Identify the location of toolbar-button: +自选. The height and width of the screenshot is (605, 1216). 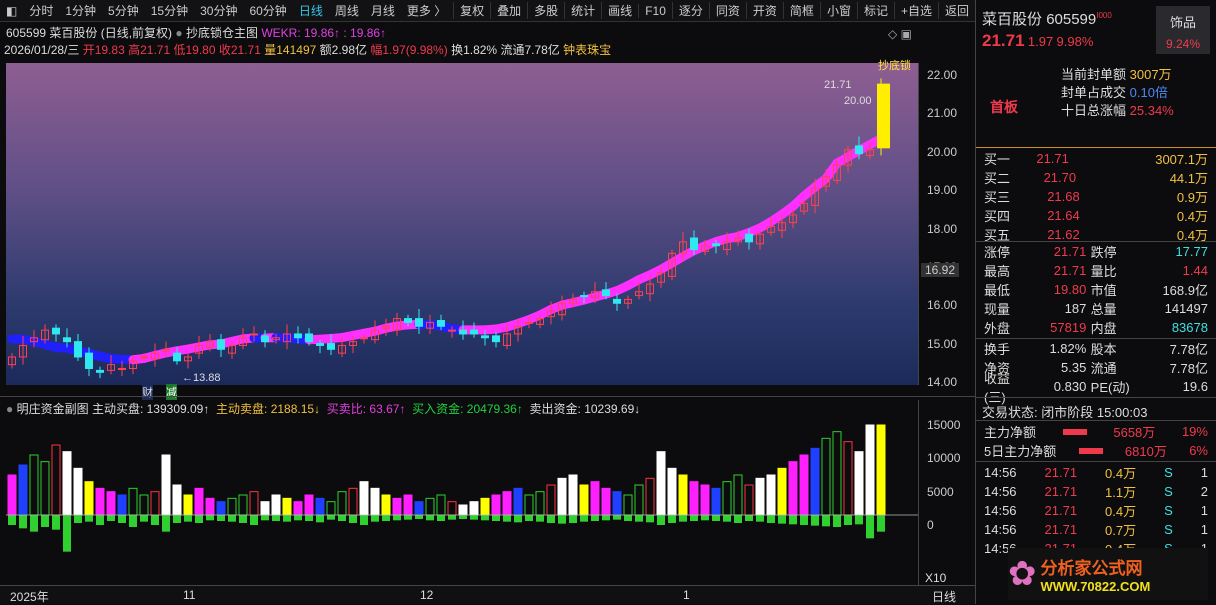
(916, 10).